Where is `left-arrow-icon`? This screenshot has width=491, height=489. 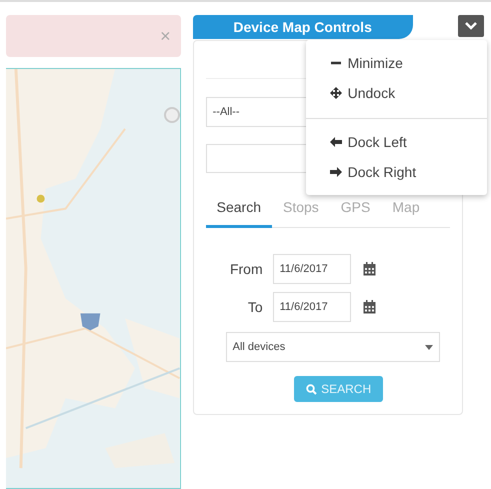
left-arrow-icon is located at coordinates (336, 142).